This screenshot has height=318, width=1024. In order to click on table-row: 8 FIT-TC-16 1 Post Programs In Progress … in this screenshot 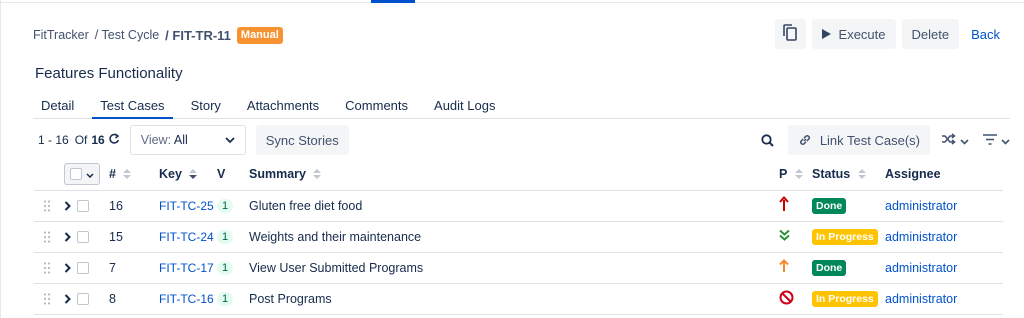, I will do `click(518, 299)`.